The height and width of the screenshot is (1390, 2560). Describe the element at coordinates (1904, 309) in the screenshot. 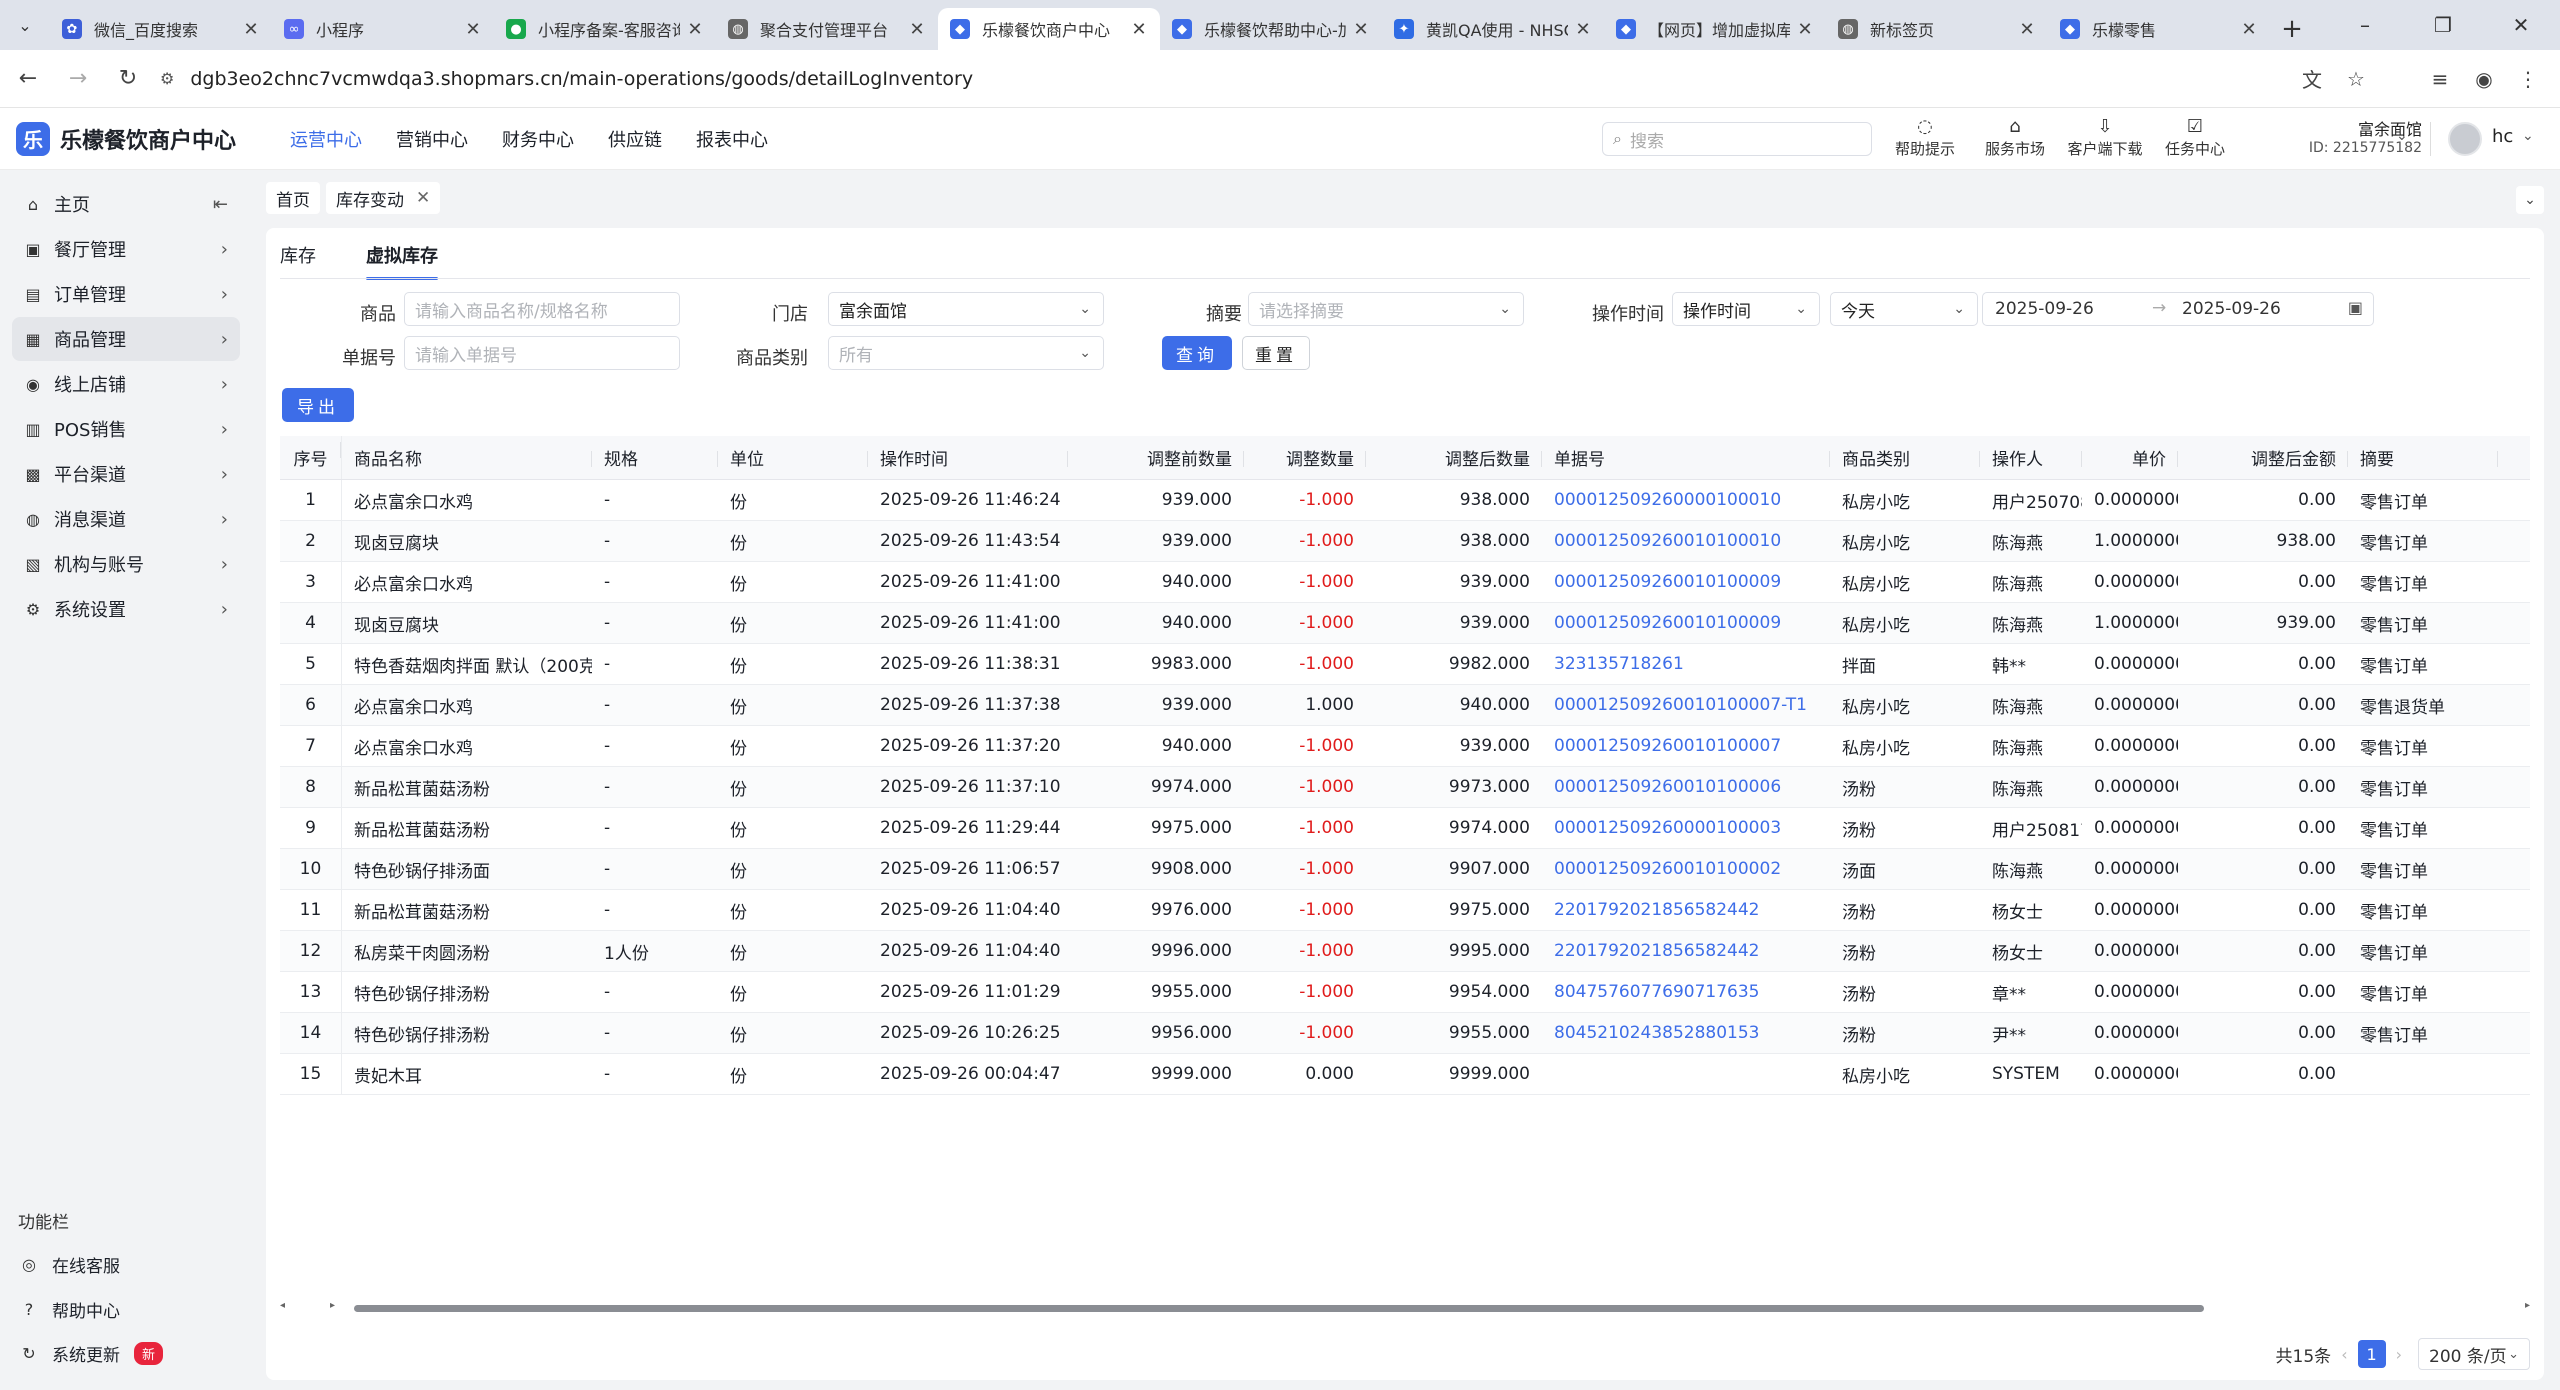

I see `optime-preset-select: 今天 ⌄` at that location.